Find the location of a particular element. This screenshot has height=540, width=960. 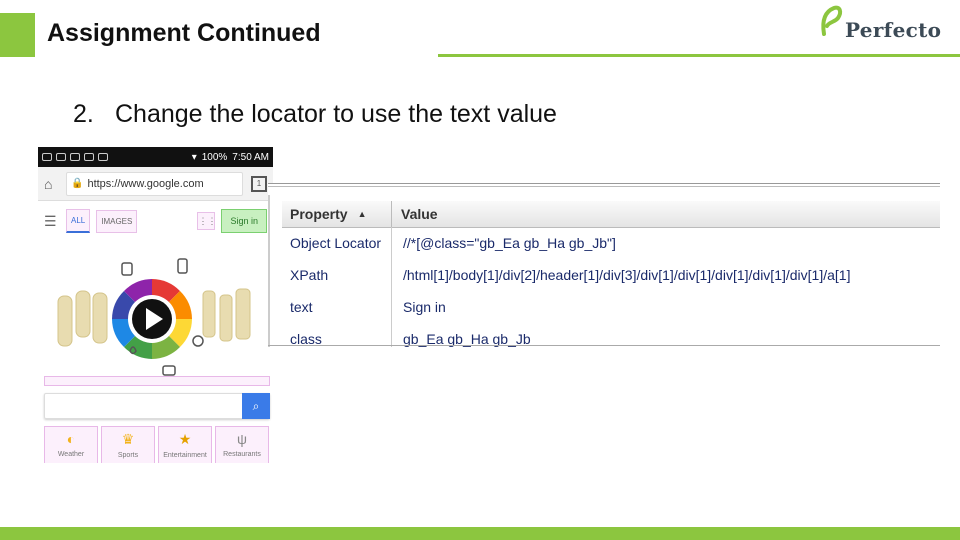

column-header-property-label: Property is located at coordinates (319, 214).